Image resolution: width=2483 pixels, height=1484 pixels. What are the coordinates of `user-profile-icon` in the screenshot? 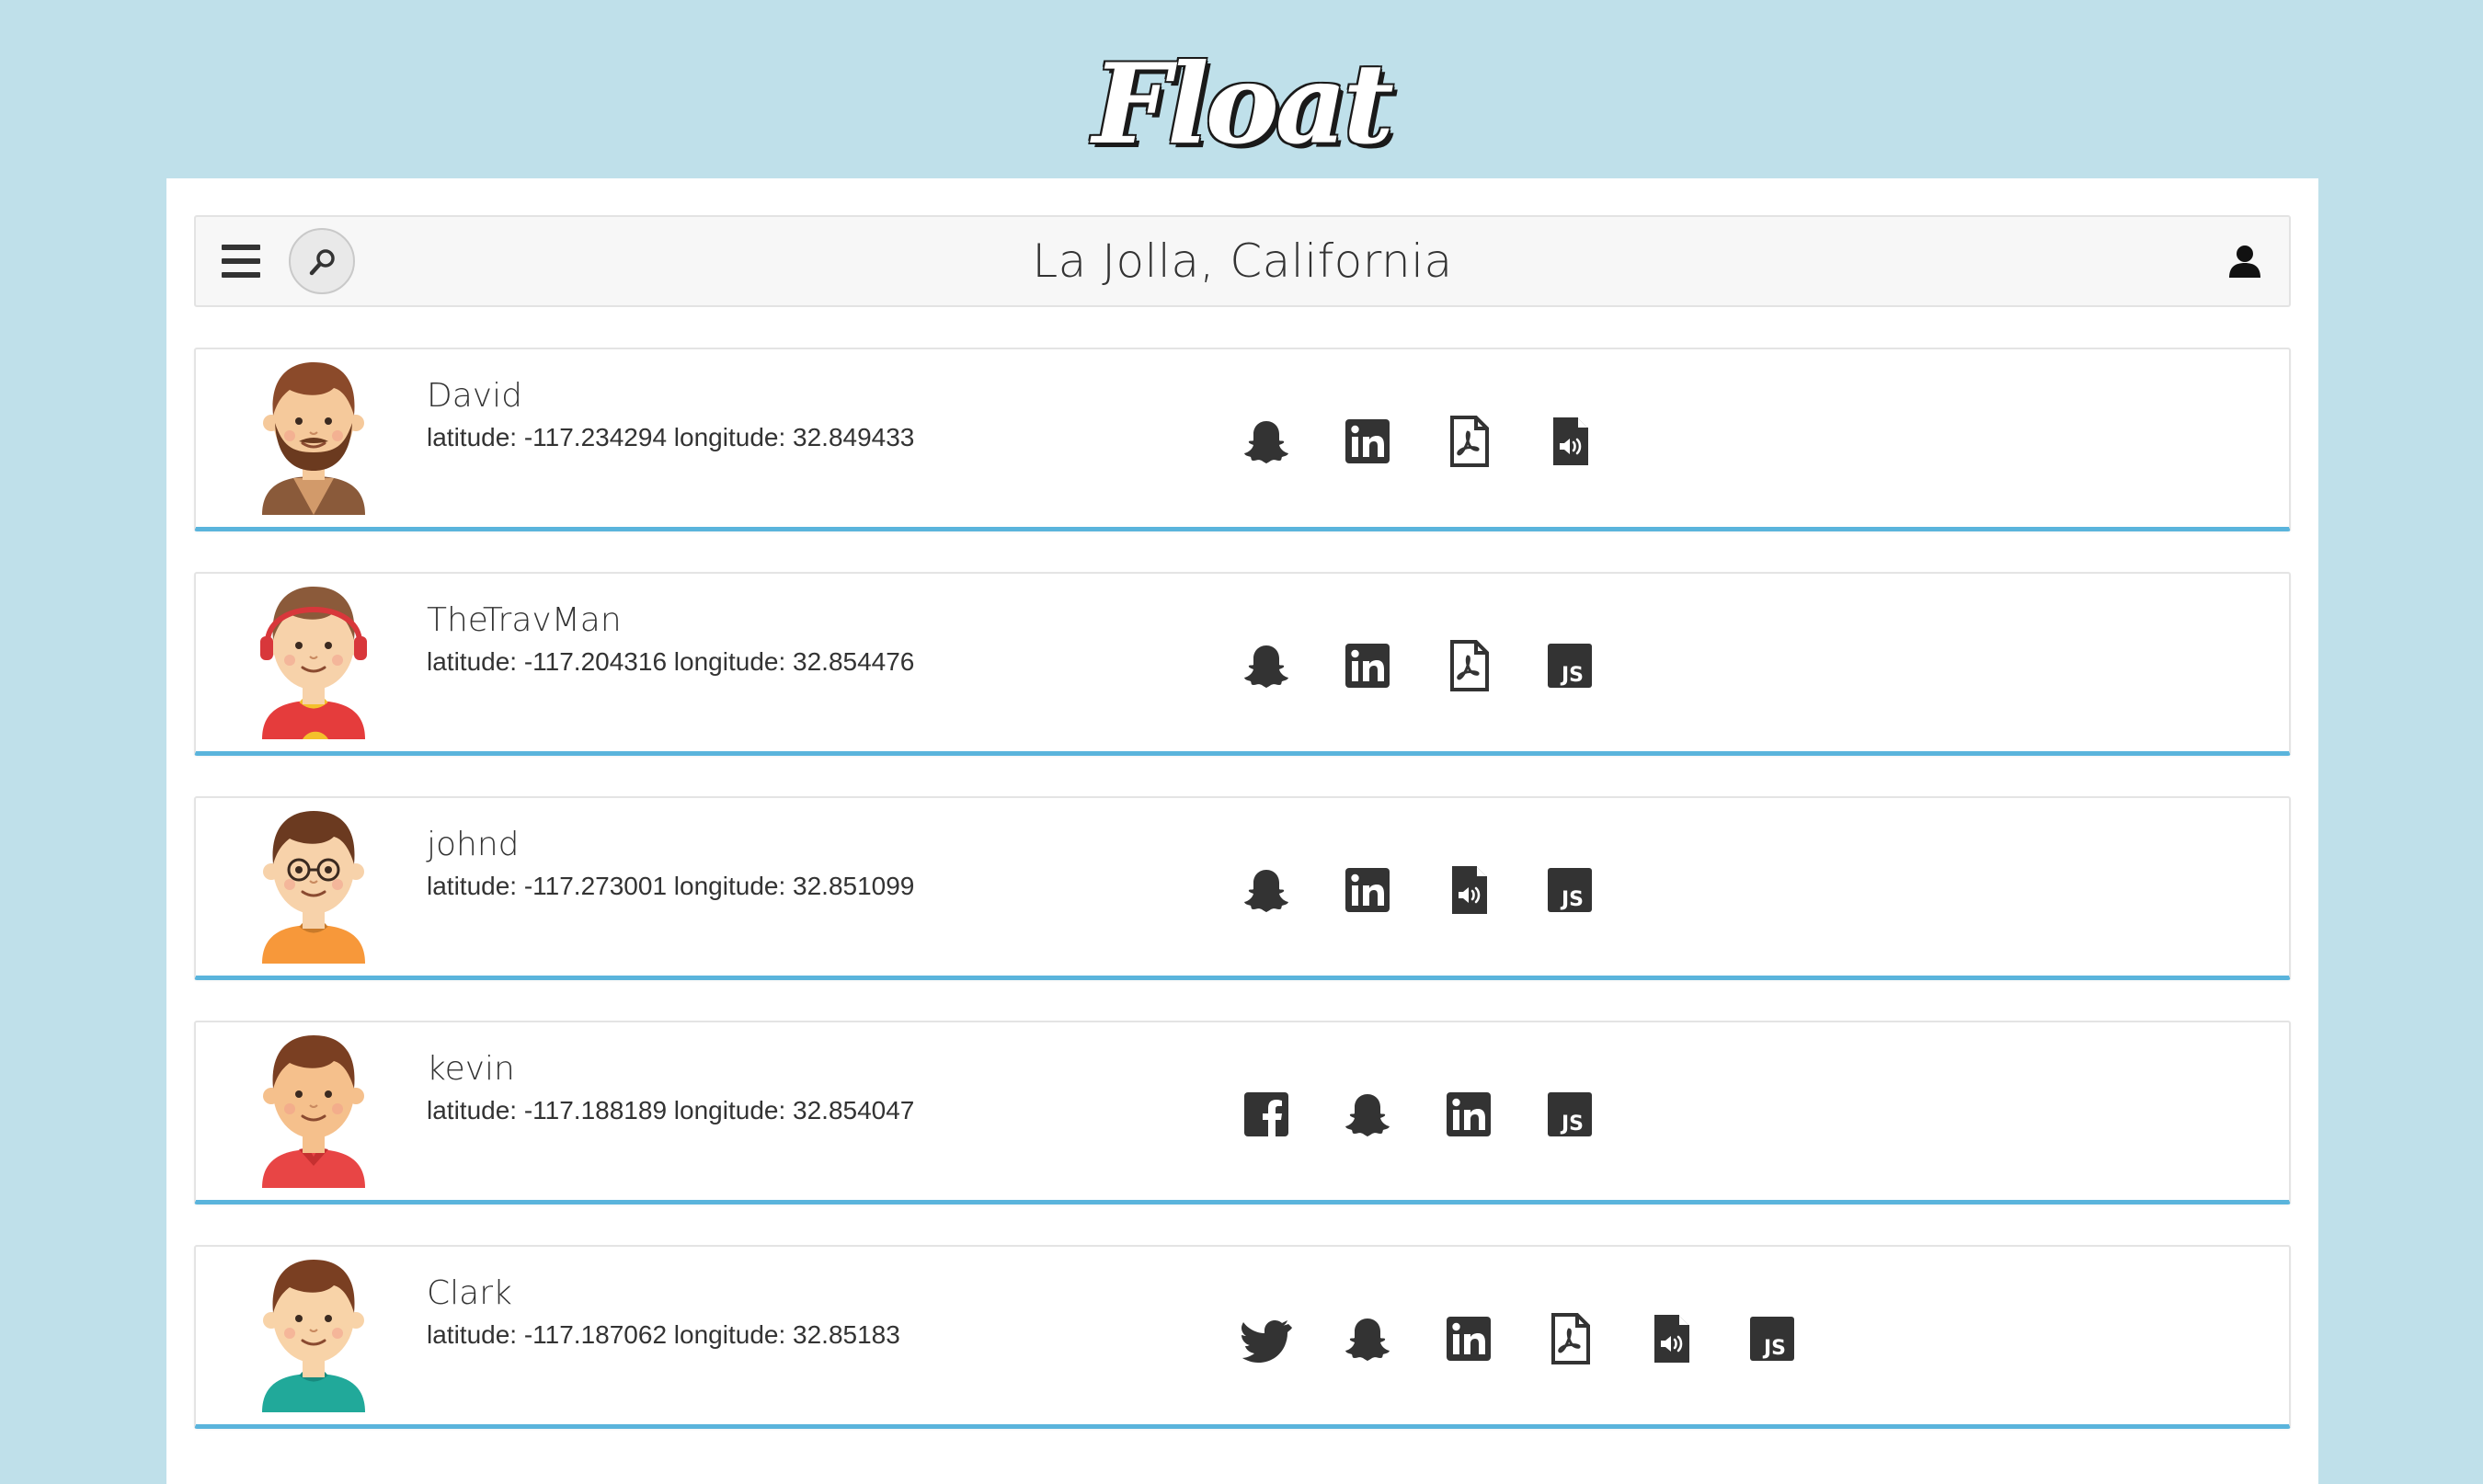 It's located at (2244, 261).